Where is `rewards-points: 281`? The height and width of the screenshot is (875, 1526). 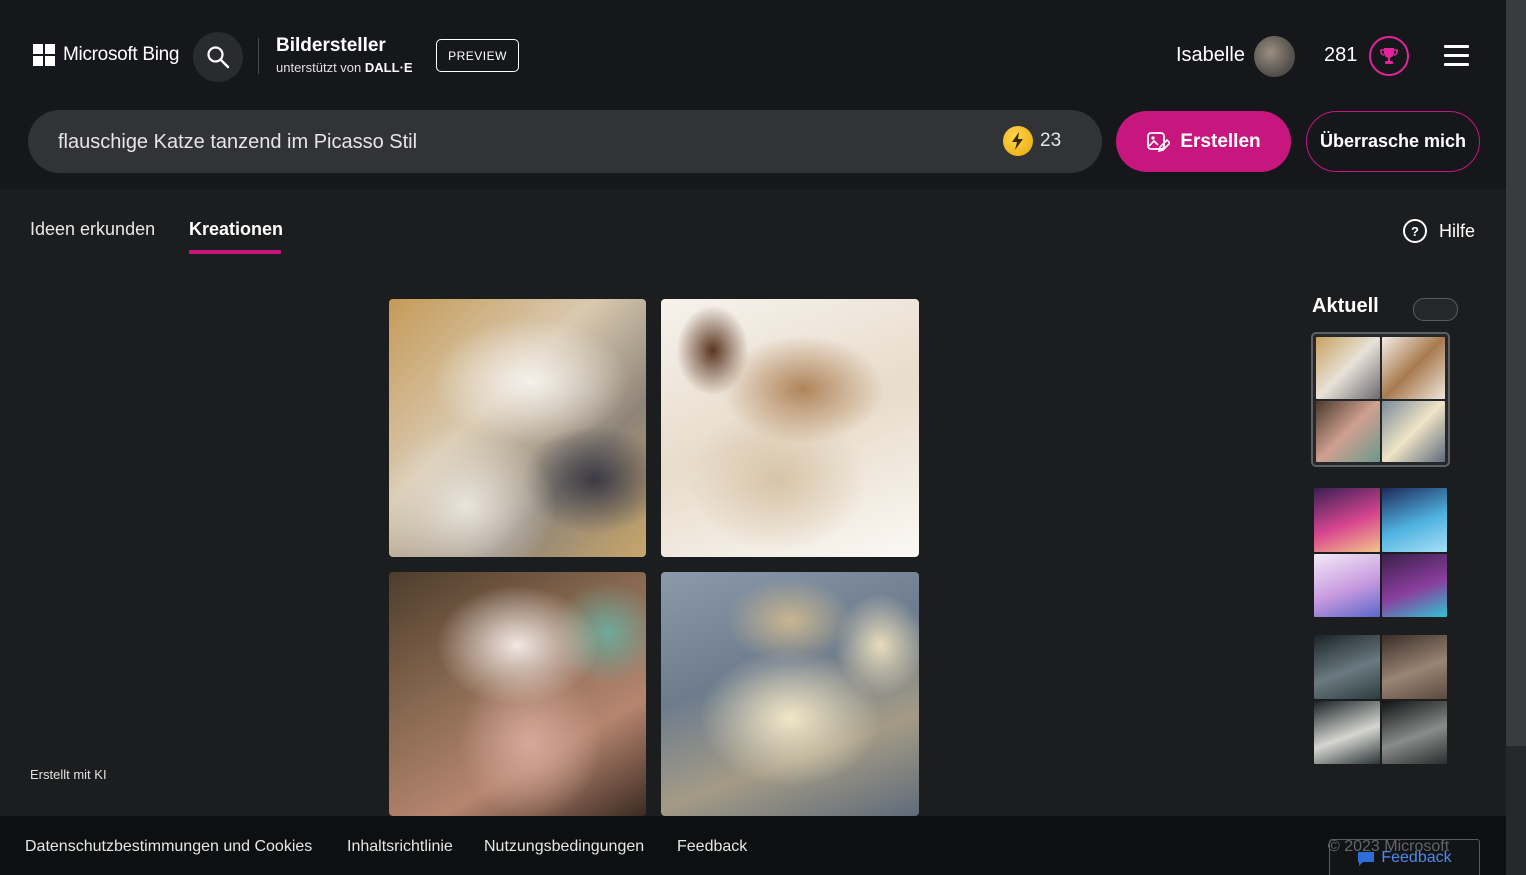
rewards-points: 281 is located at coordinates (1340, 55).